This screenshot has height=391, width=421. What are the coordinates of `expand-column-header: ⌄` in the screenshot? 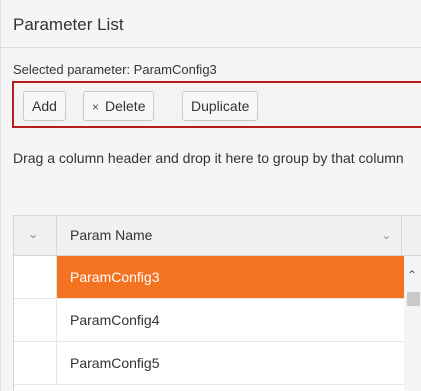 It's located at (35, 235).